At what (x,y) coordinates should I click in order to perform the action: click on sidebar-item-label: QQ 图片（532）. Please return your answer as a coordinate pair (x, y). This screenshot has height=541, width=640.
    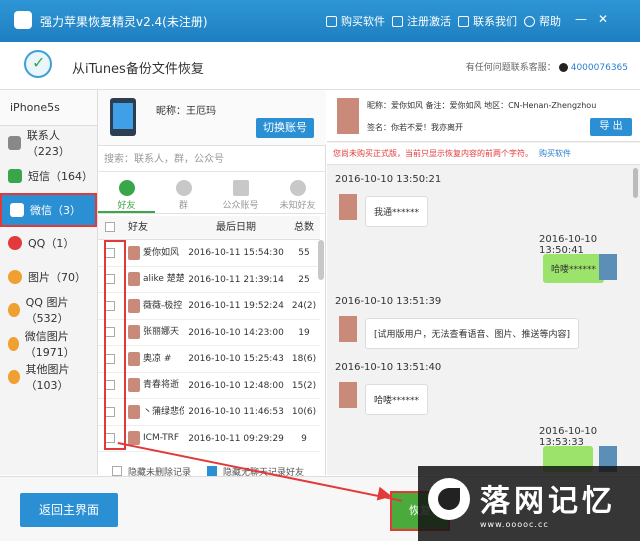
    Looking at the image, I should click on (47, 311).